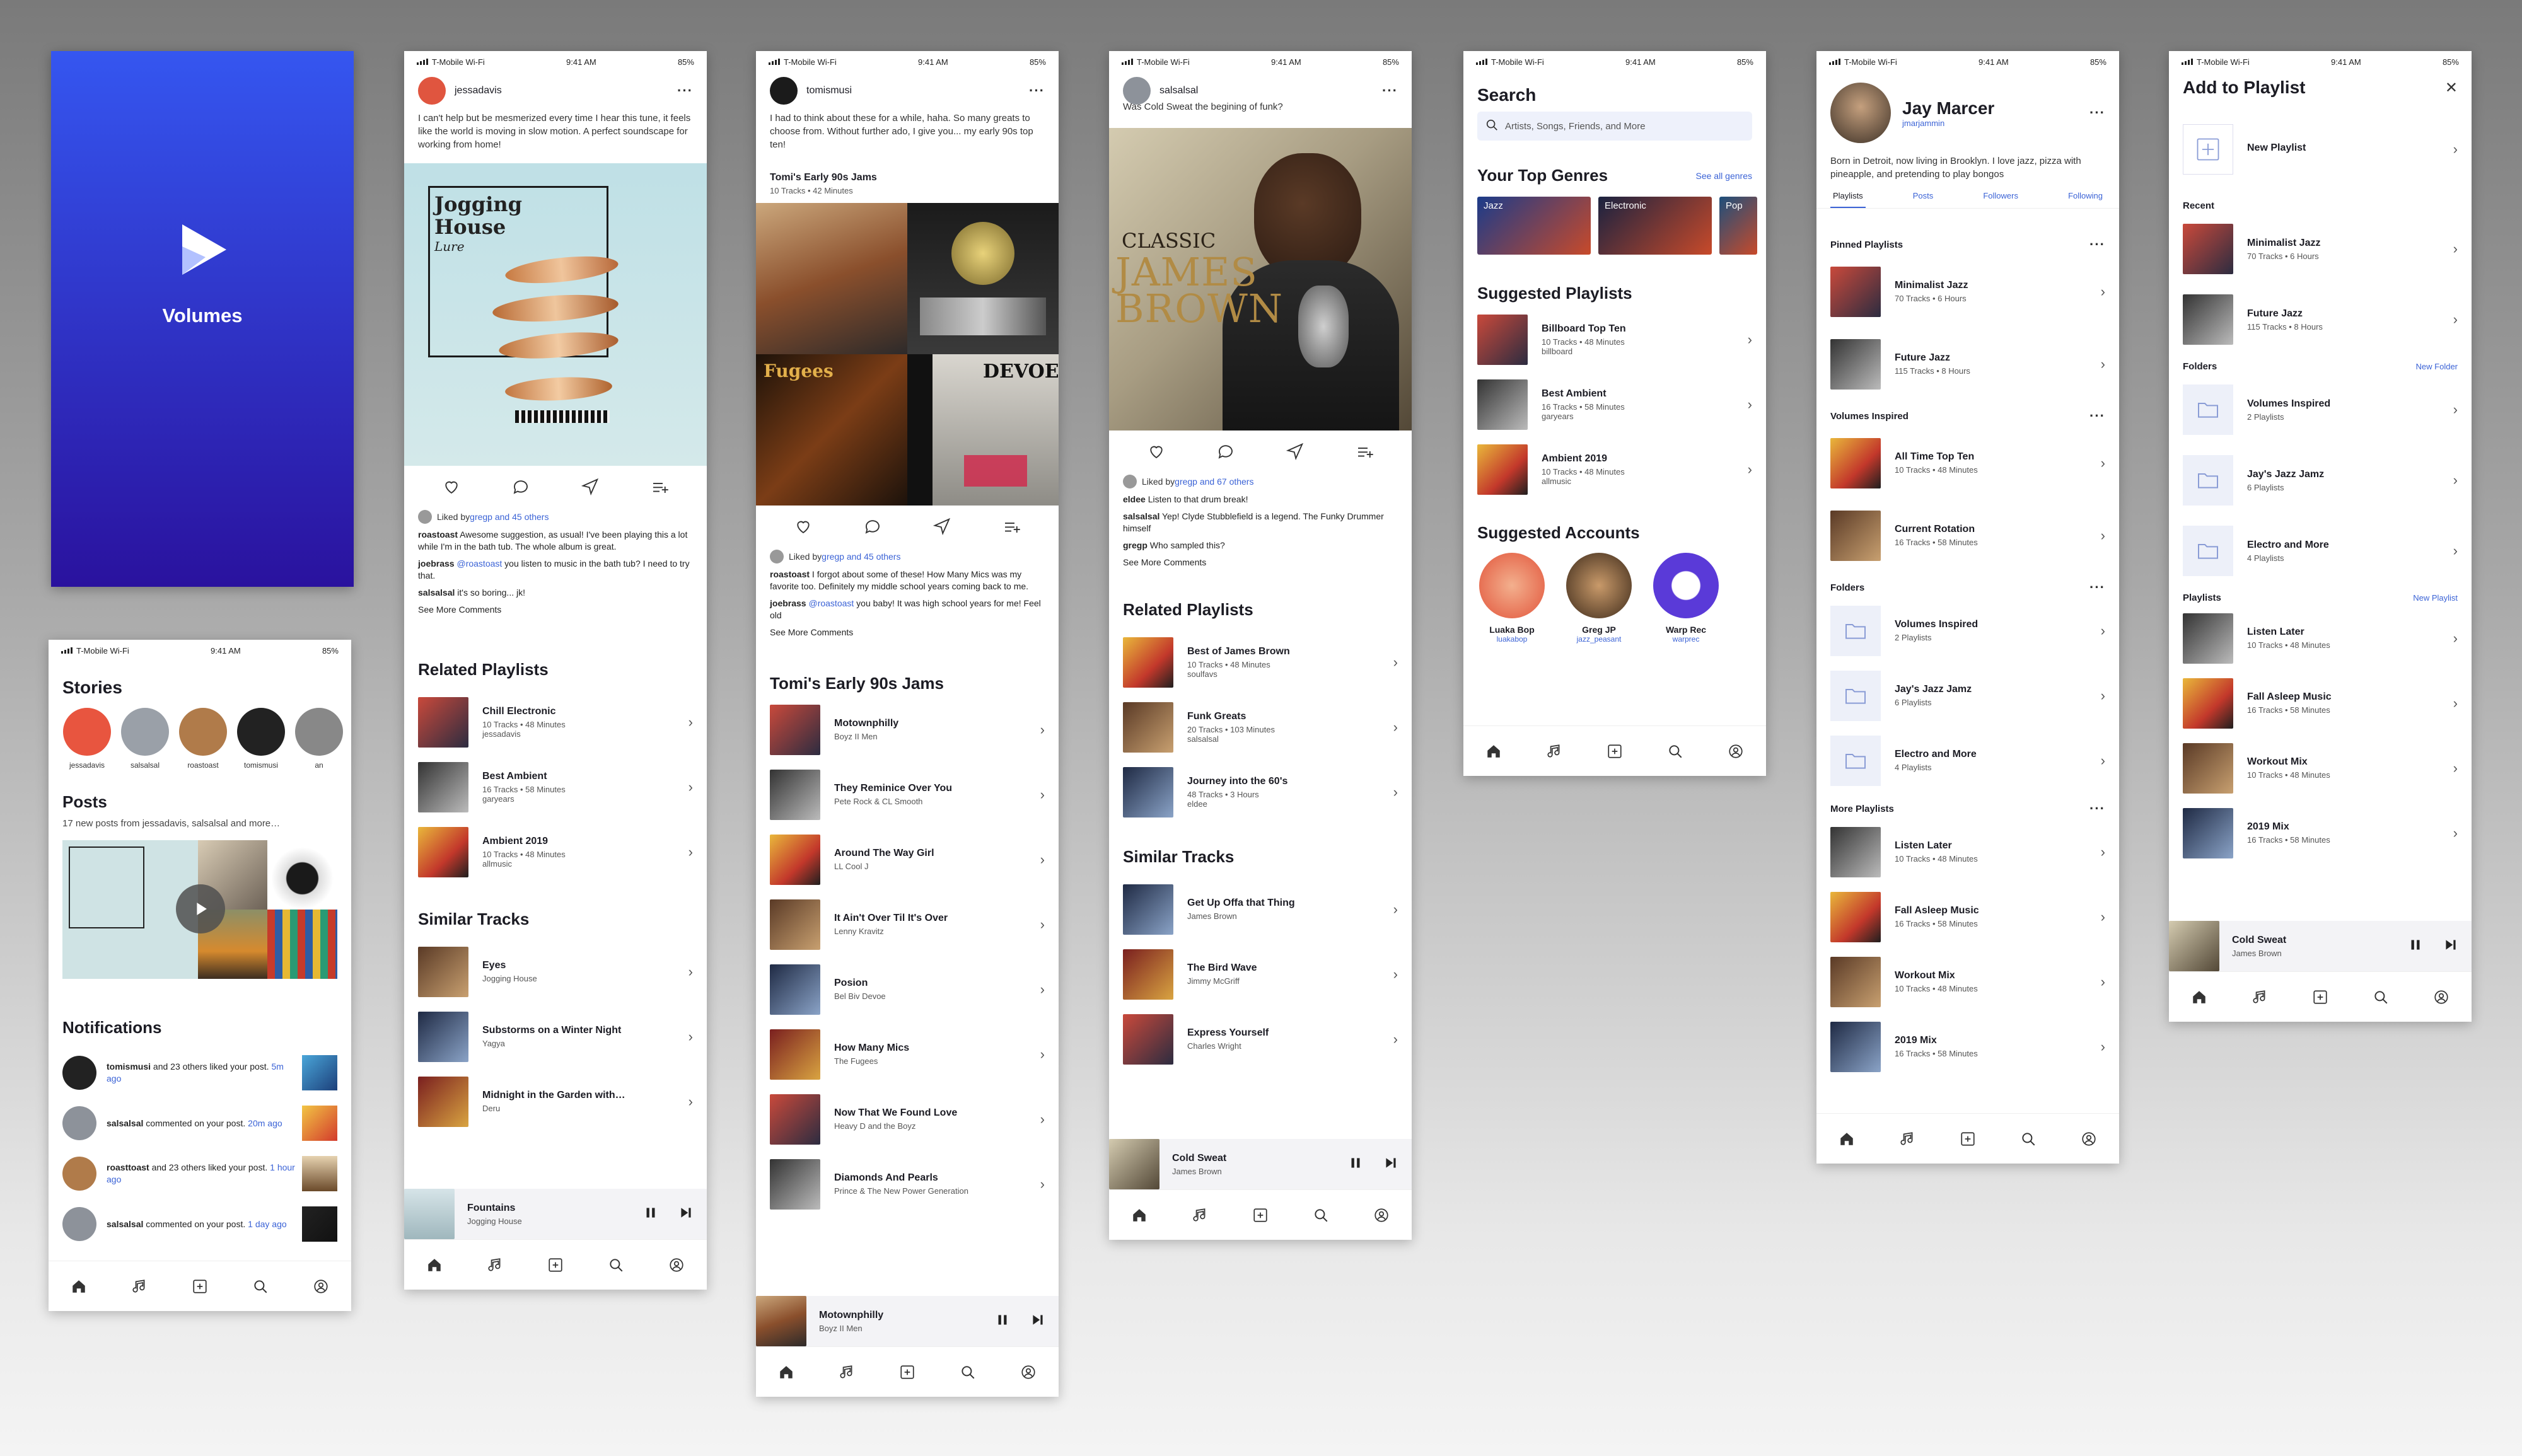 The width and height of the screenshot is (2522, 1456). Describe the element at coordinates (145, 739) in the screenshot. I see `story-item: salsalsal` at that location.